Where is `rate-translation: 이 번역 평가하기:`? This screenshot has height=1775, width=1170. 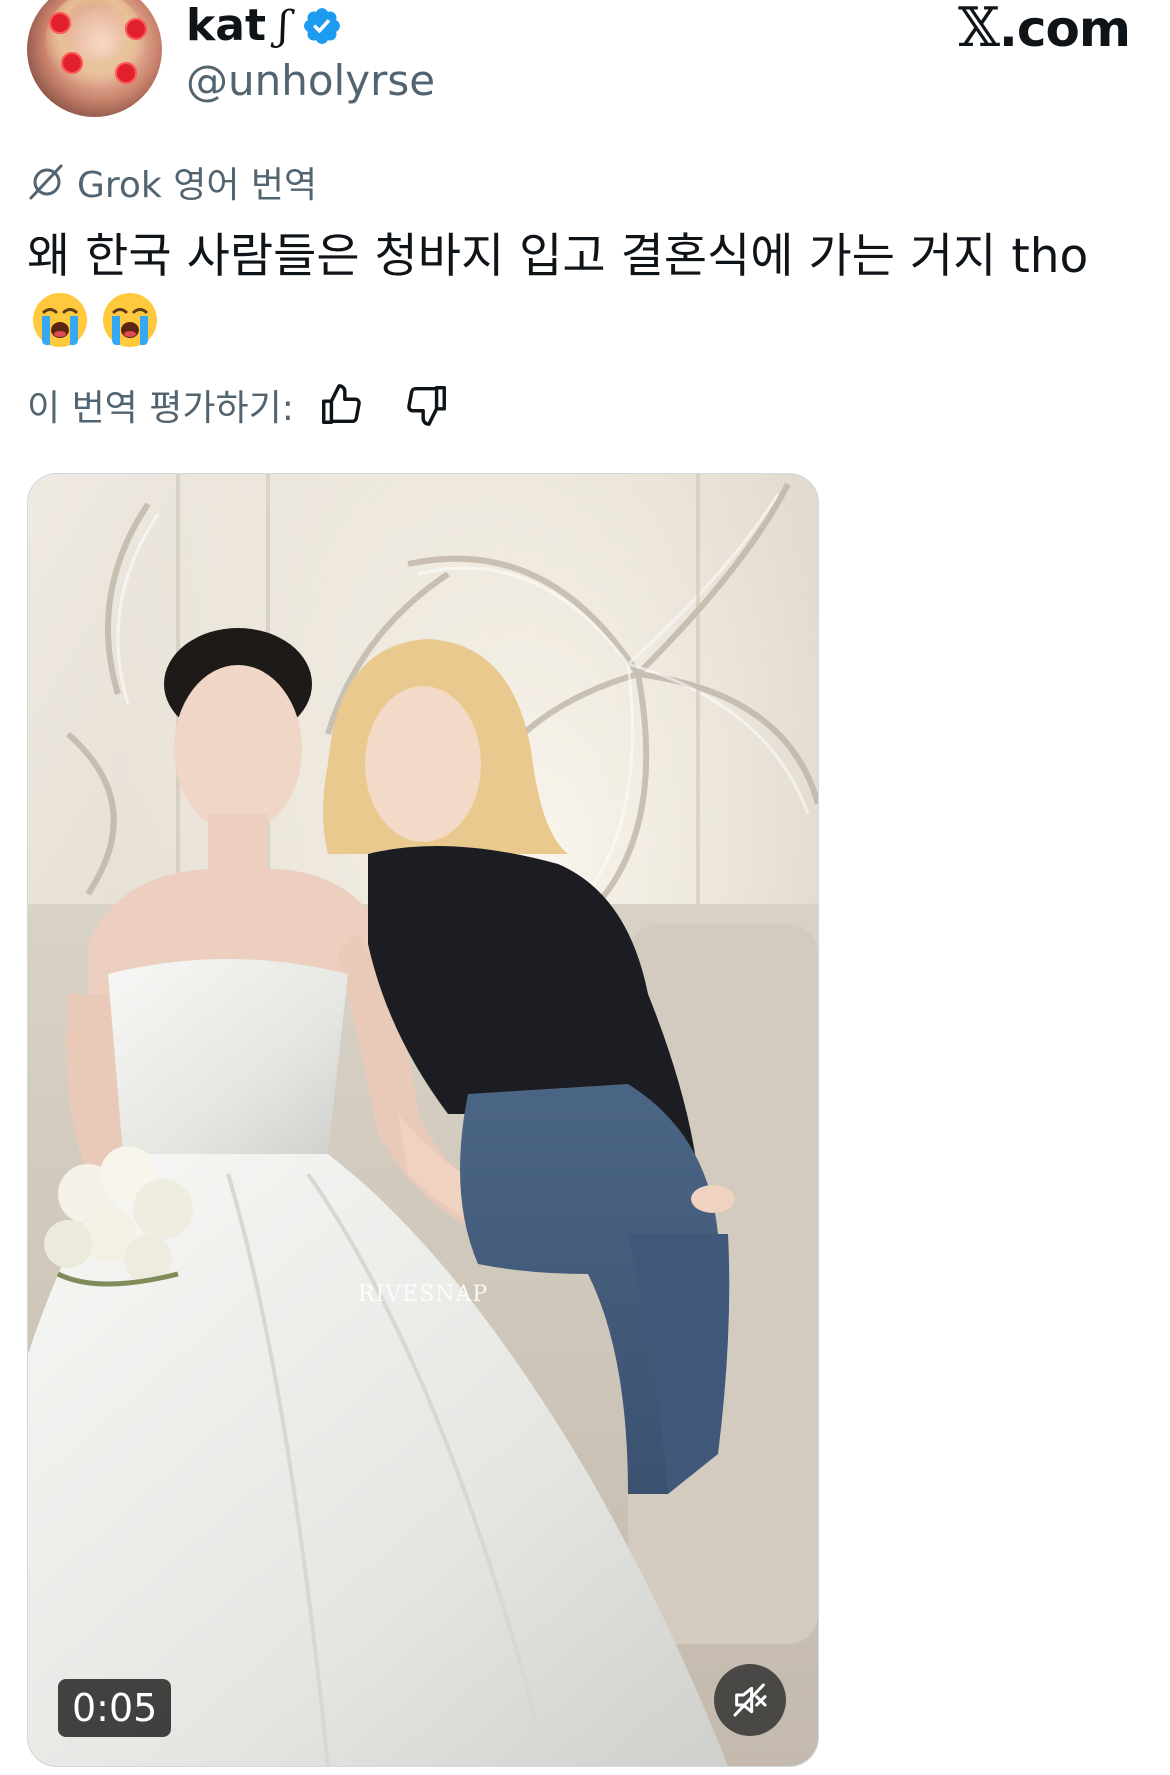 rate-translation: 이 번역 평가하기: is located at coordinates (238, 405).